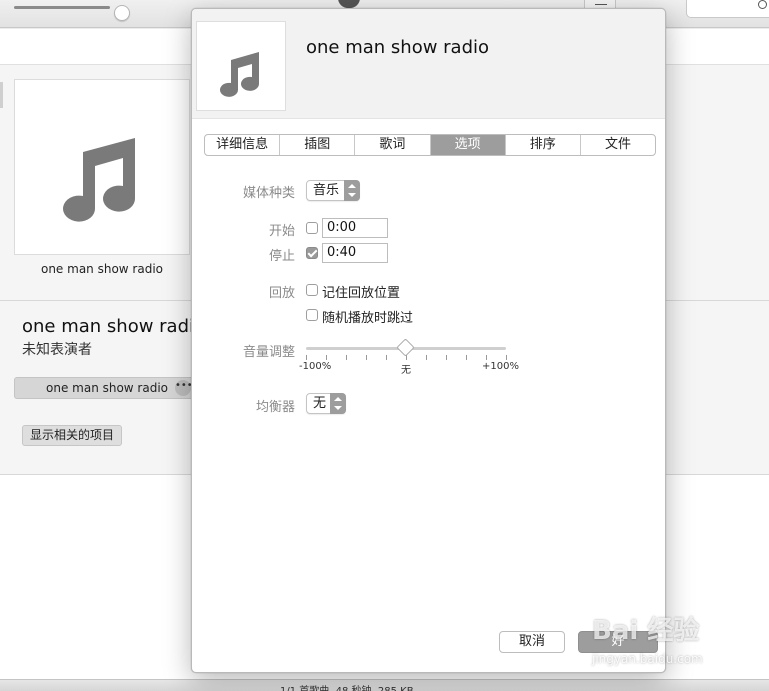 Image resolution: width=769 pixels, height=691 pixels. Describe the element at coordinates (393, 145) in the screenshot. I see `tab-lyrics: 歌词` at that location.